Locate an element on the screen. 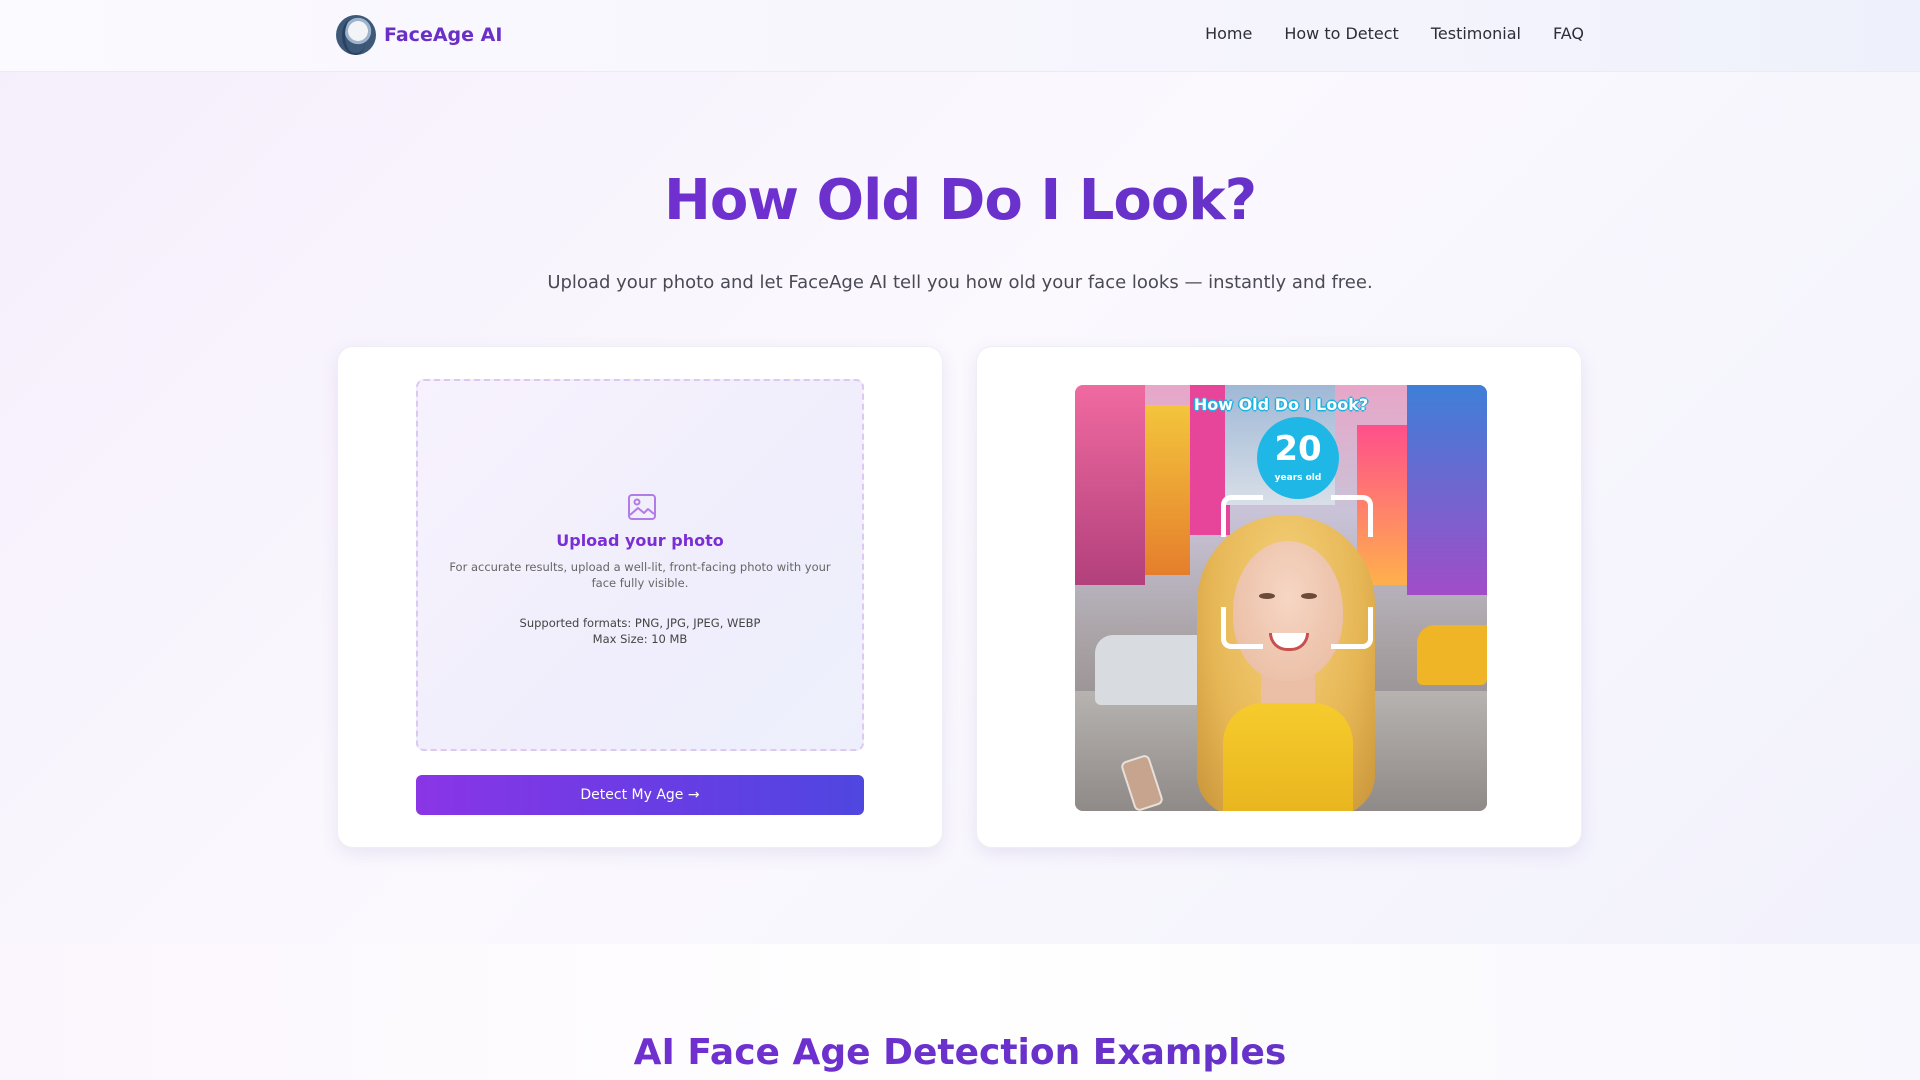 The image size is (1920, 1080). examples-section: AI Face Age Detection Examples is located at coordinates (960, 1012).